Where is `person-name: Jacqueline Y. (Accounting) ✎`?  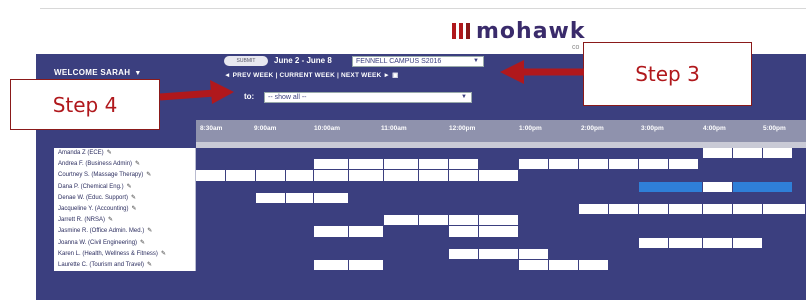
person-name: Jacqueline Y. (Accounting) ✎ is located at coordinates (125, 209).